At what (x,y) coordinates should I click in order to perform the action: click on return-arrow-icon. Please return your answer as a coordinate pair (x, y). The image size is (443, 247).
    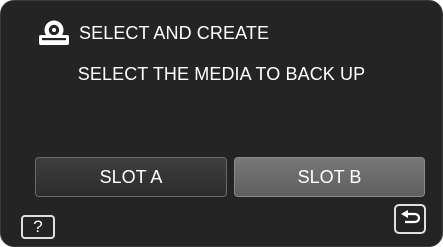
    Looking at the image, I should click on (411, 217).